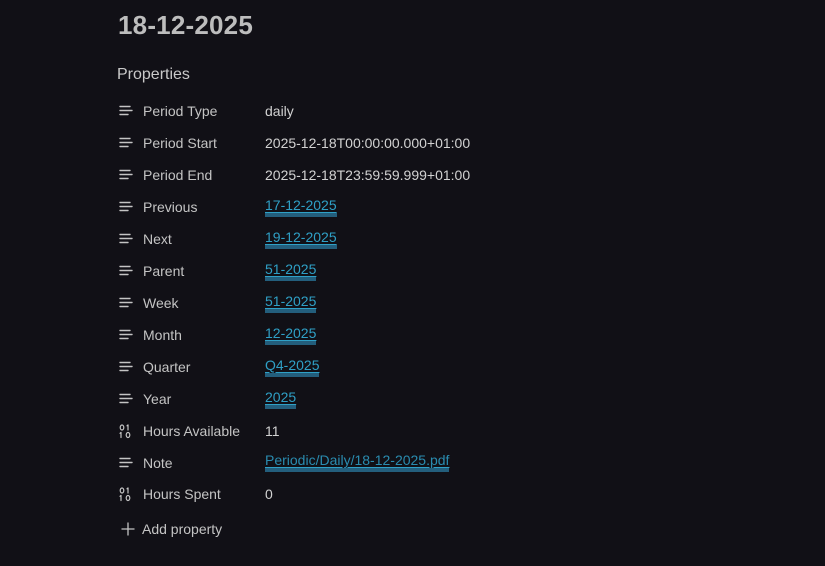 The height and width of the screenshot is (566, 825). I want to click on property-link-value: 19-12-2025, so click(301, 239).